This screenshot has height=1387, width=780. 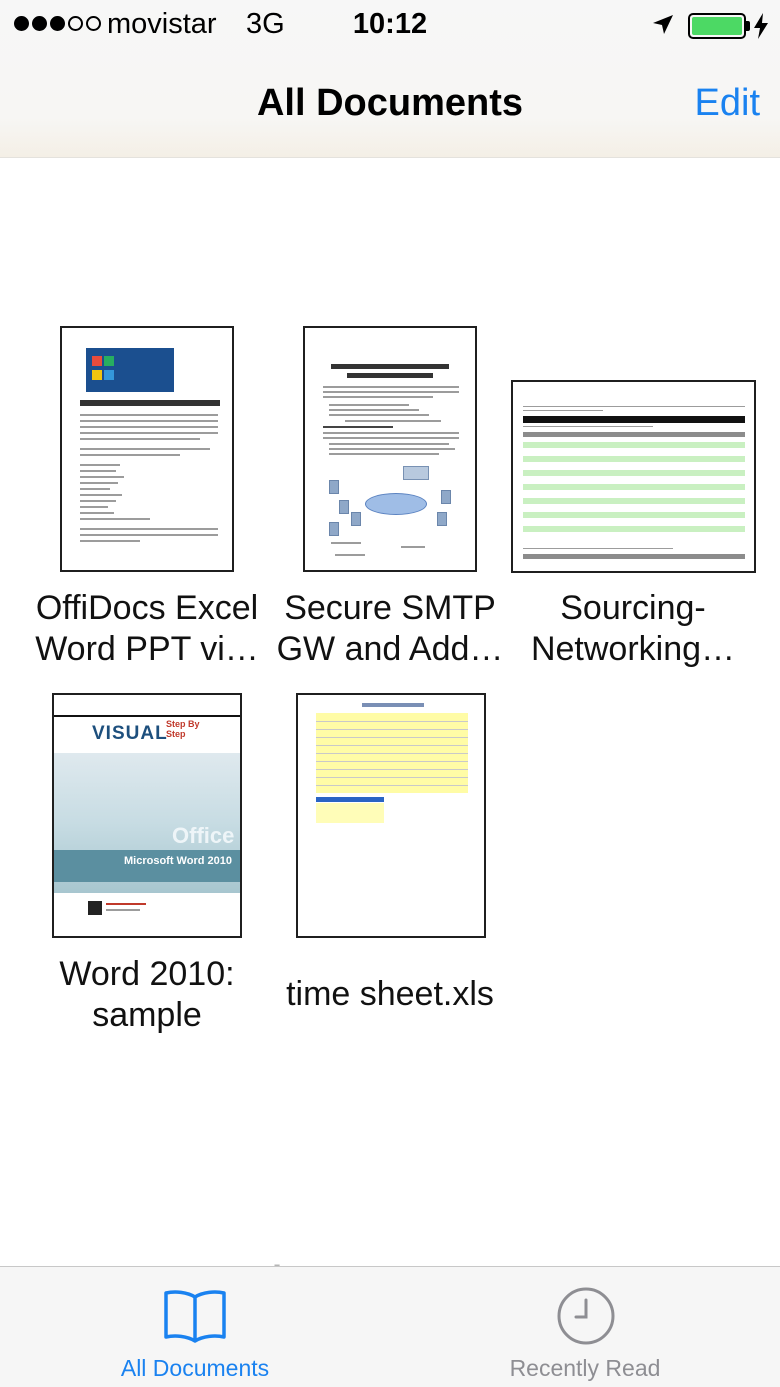 What do you see at coordinates (147, 995) in the screenshot?
I see `document-name-word-2010: Word 2010: sample` at bounding box center [147, 995].